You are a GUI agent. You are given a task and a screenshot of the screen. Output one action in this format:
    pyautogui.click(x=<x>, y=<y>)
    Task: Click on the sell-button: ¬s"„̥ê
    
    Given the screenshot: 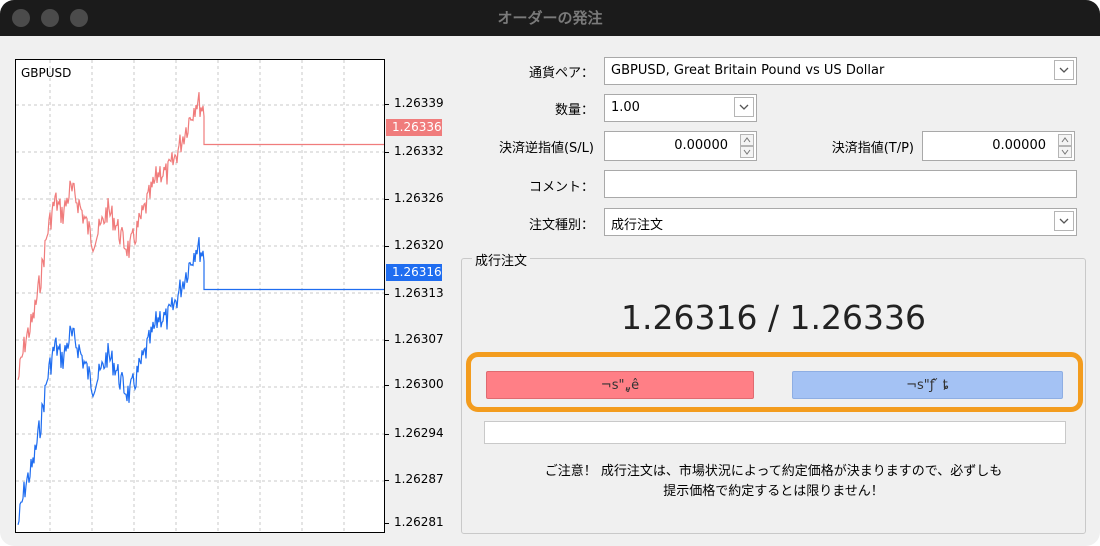 What is the action you would take?
    pyautogui.click(x=620, y=385)
    